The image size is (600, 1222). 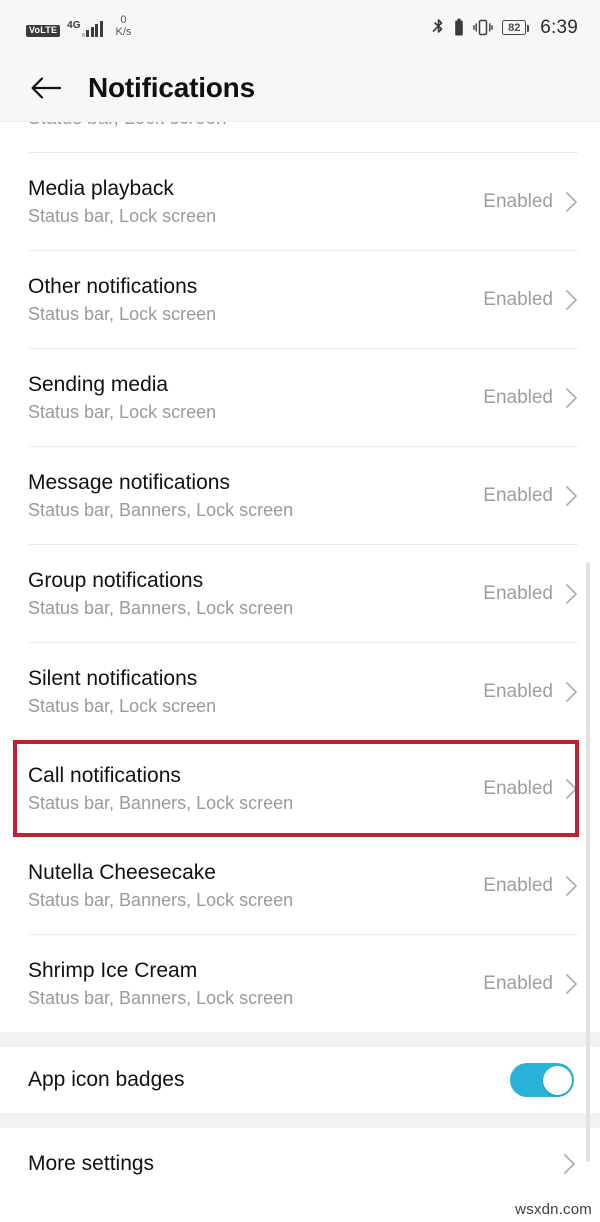 What do you see at coordinates (113, 970) in the screenshot?
I see `list-item-title: Shrimp Ice Cream` at bounding box center [113, 970].